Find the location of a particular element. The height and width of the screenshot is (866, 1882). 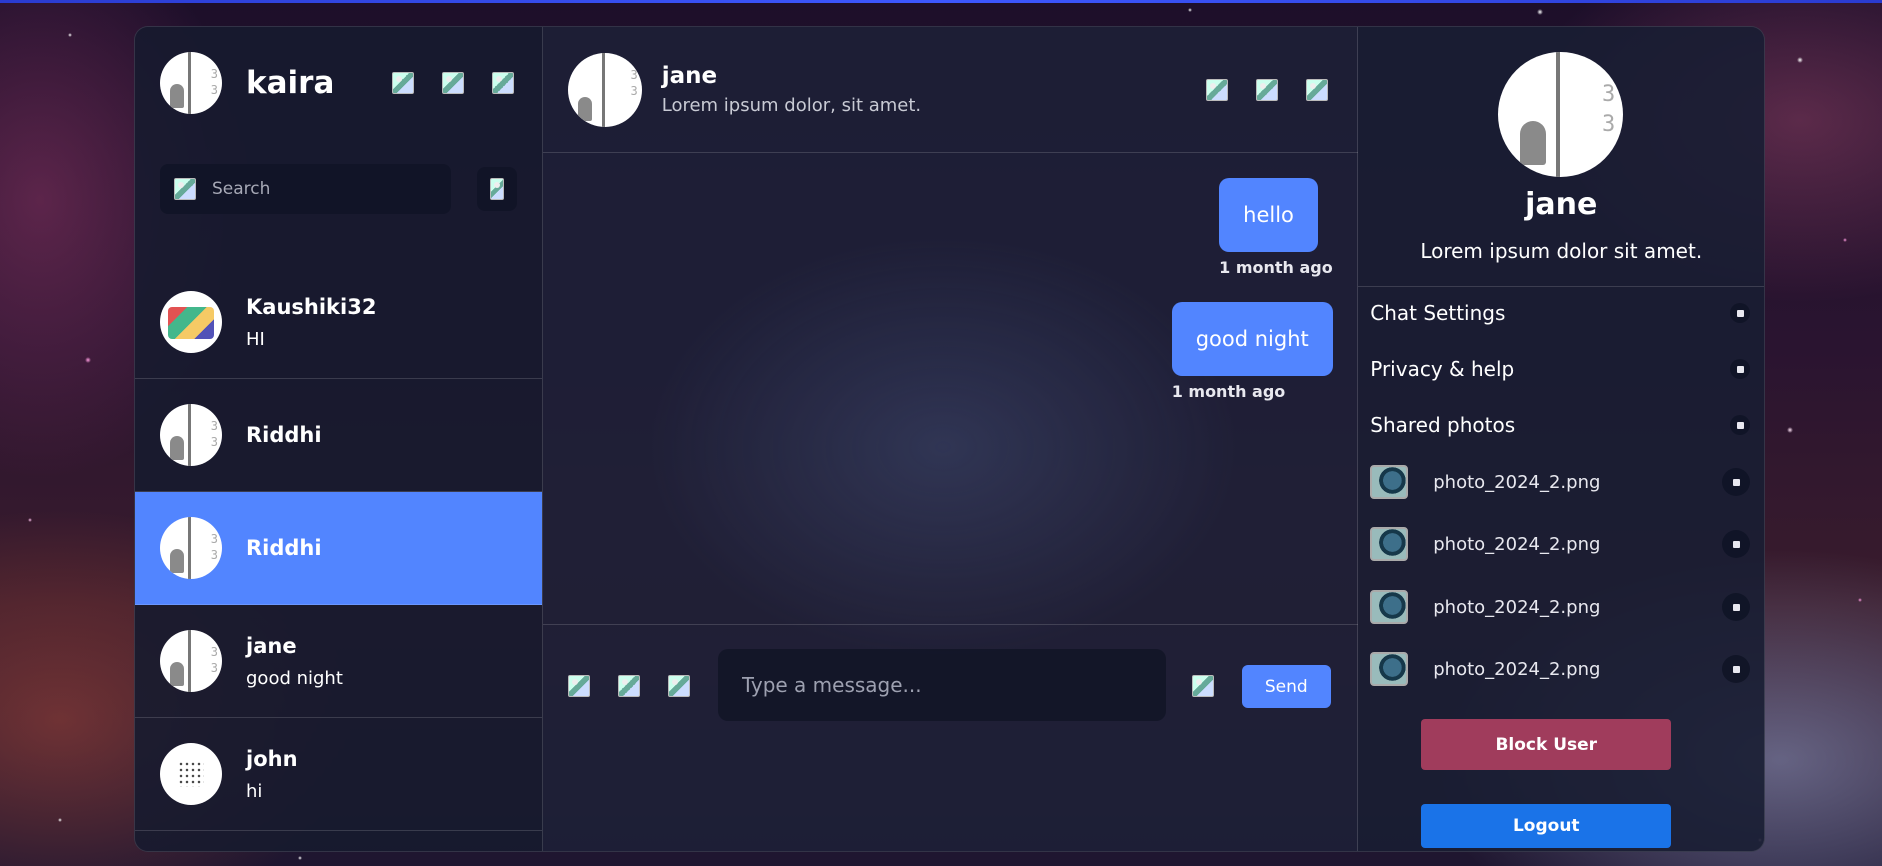

contact-name: jane is located at coordinates (271, 645).